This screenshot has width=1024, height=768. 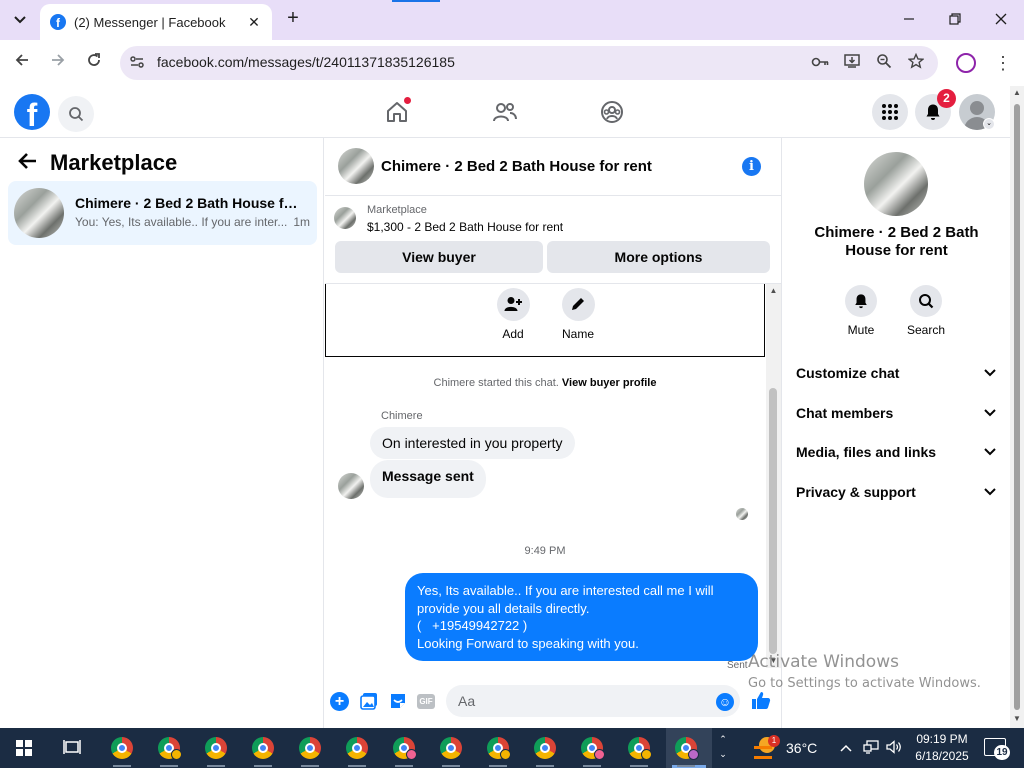 What do you see at coordinates (513, 314) in the screenshot?
I see `add-person-action: Add` at bounding box center [513, 314].